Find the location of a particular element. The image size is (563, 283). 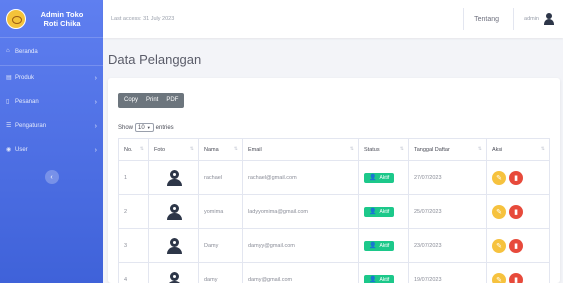

cell-nama: rachael is located at coordinates (220, 177).